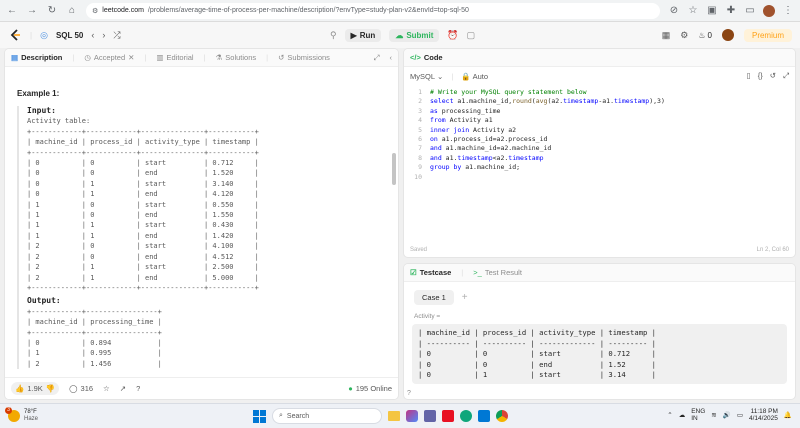  I want to click on help-icon: ?, so click(138, 388).